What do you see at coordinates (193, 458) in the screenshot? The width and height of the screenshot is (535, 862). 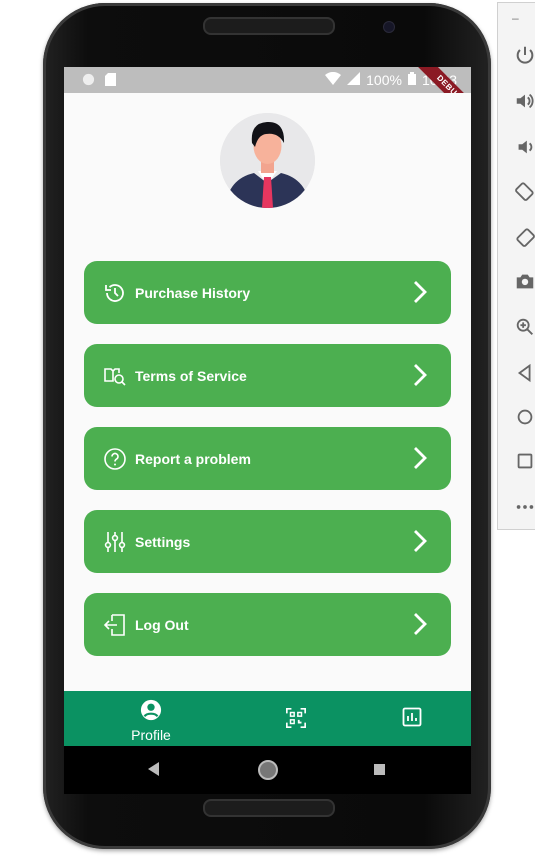 I see `report-problem-label: Report a problem` at bounding box center [193, 458].